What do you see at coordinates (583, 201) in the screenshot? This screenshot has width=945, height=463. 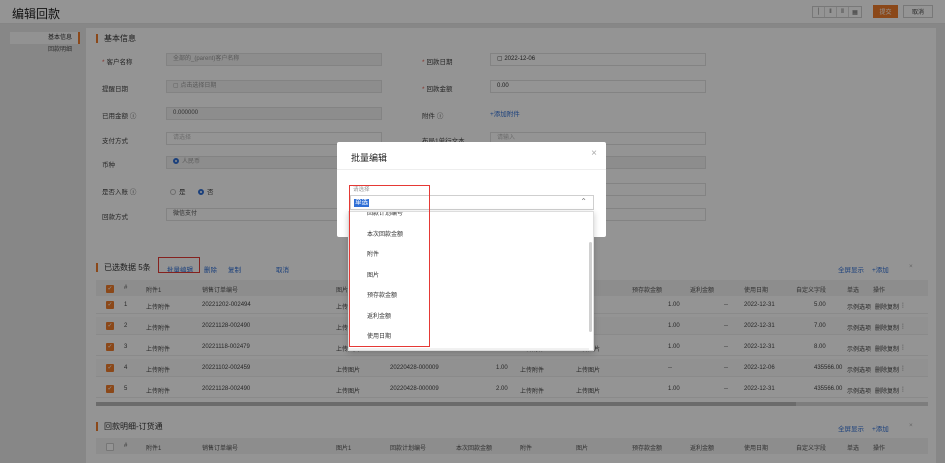 I see `chevron-up-icon: ⌃` at bounding box center [583, 201].